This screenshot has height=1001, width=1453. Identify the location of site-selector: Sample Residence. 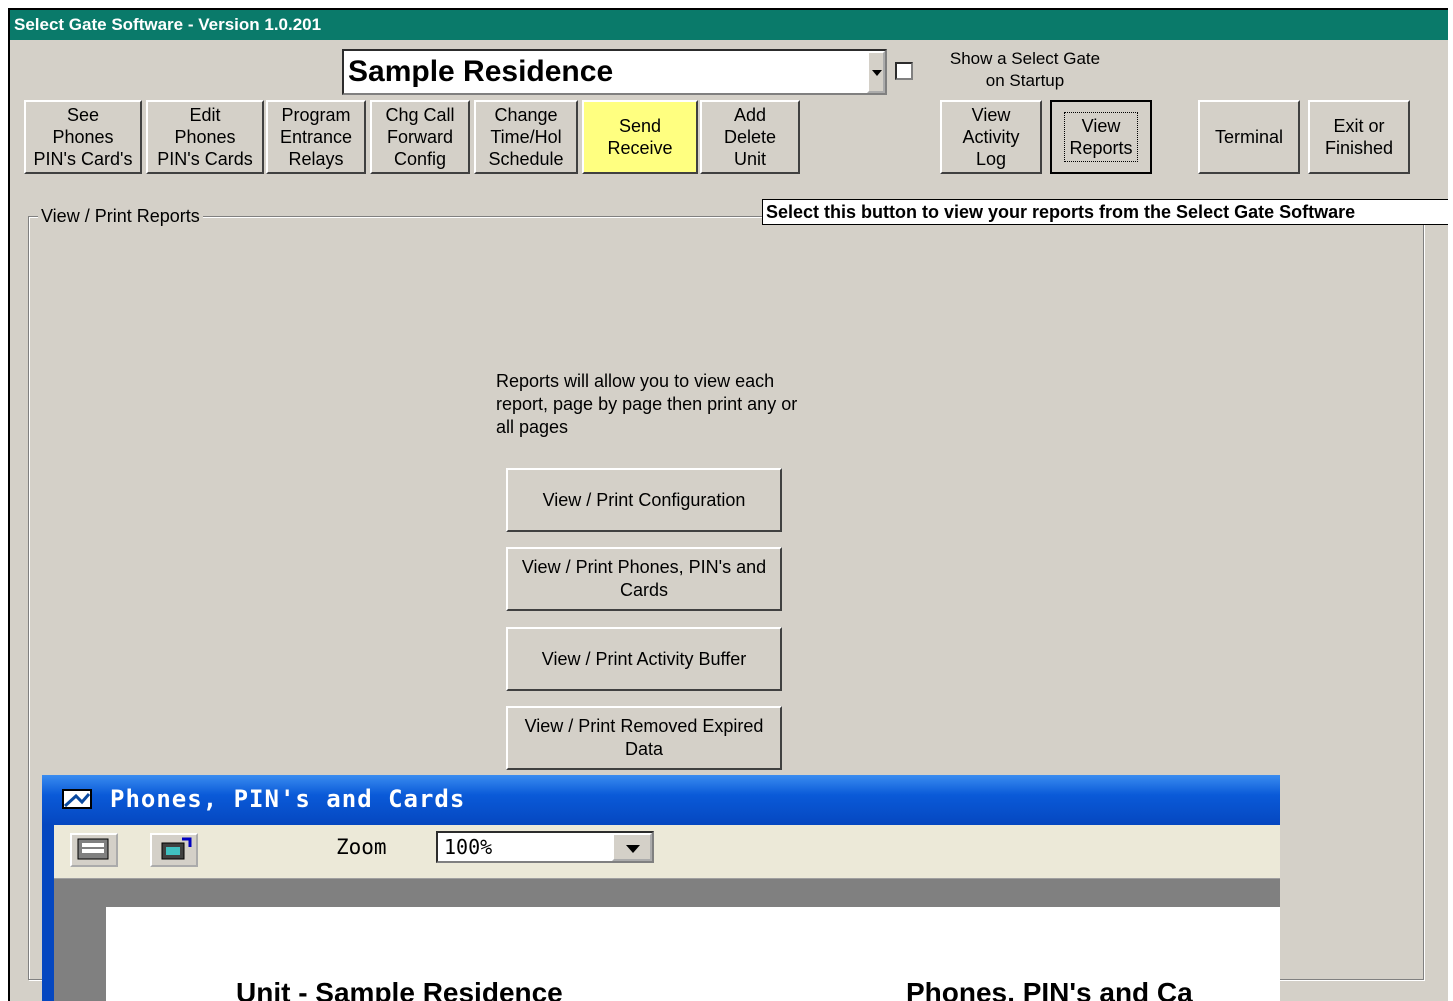
(614, 72).